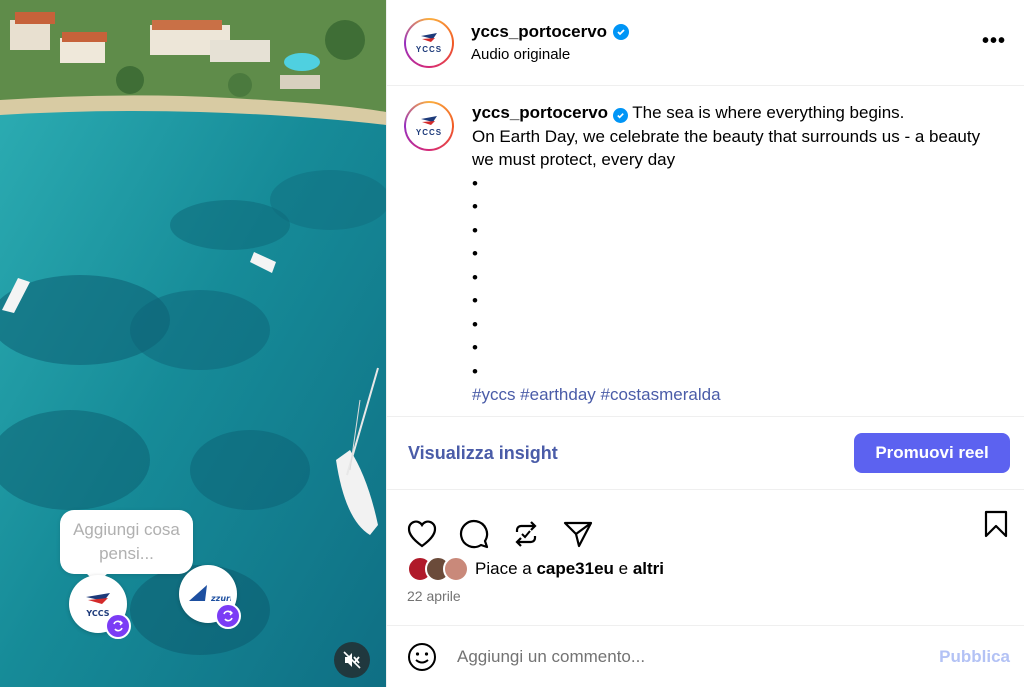 This screenshot has height=687, width=1024. Describe the element at coordinates (429, 126) in the screenshot. I see `caption-author-avatar: YCCS` at that location.